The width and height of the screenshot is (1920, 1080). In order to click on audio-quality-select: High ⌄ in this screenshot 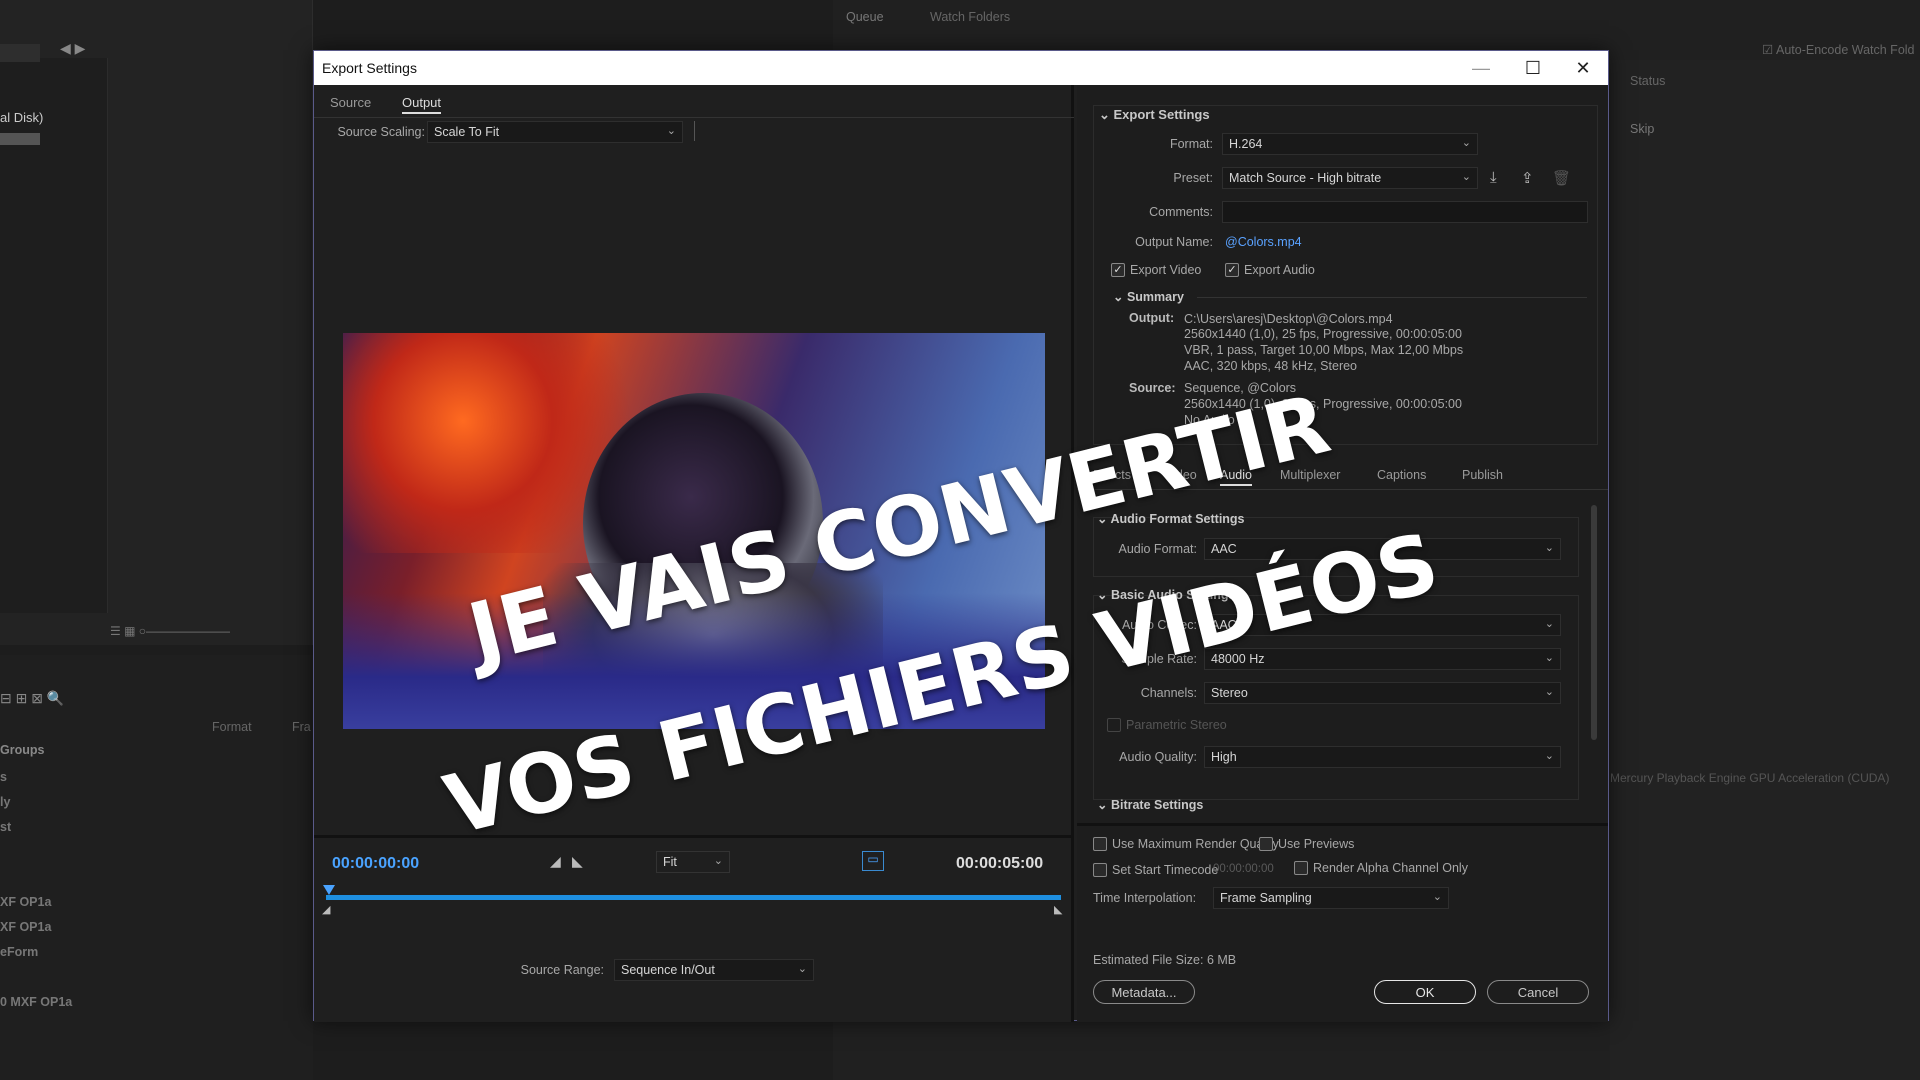, I will do `click(1382, 757)`.